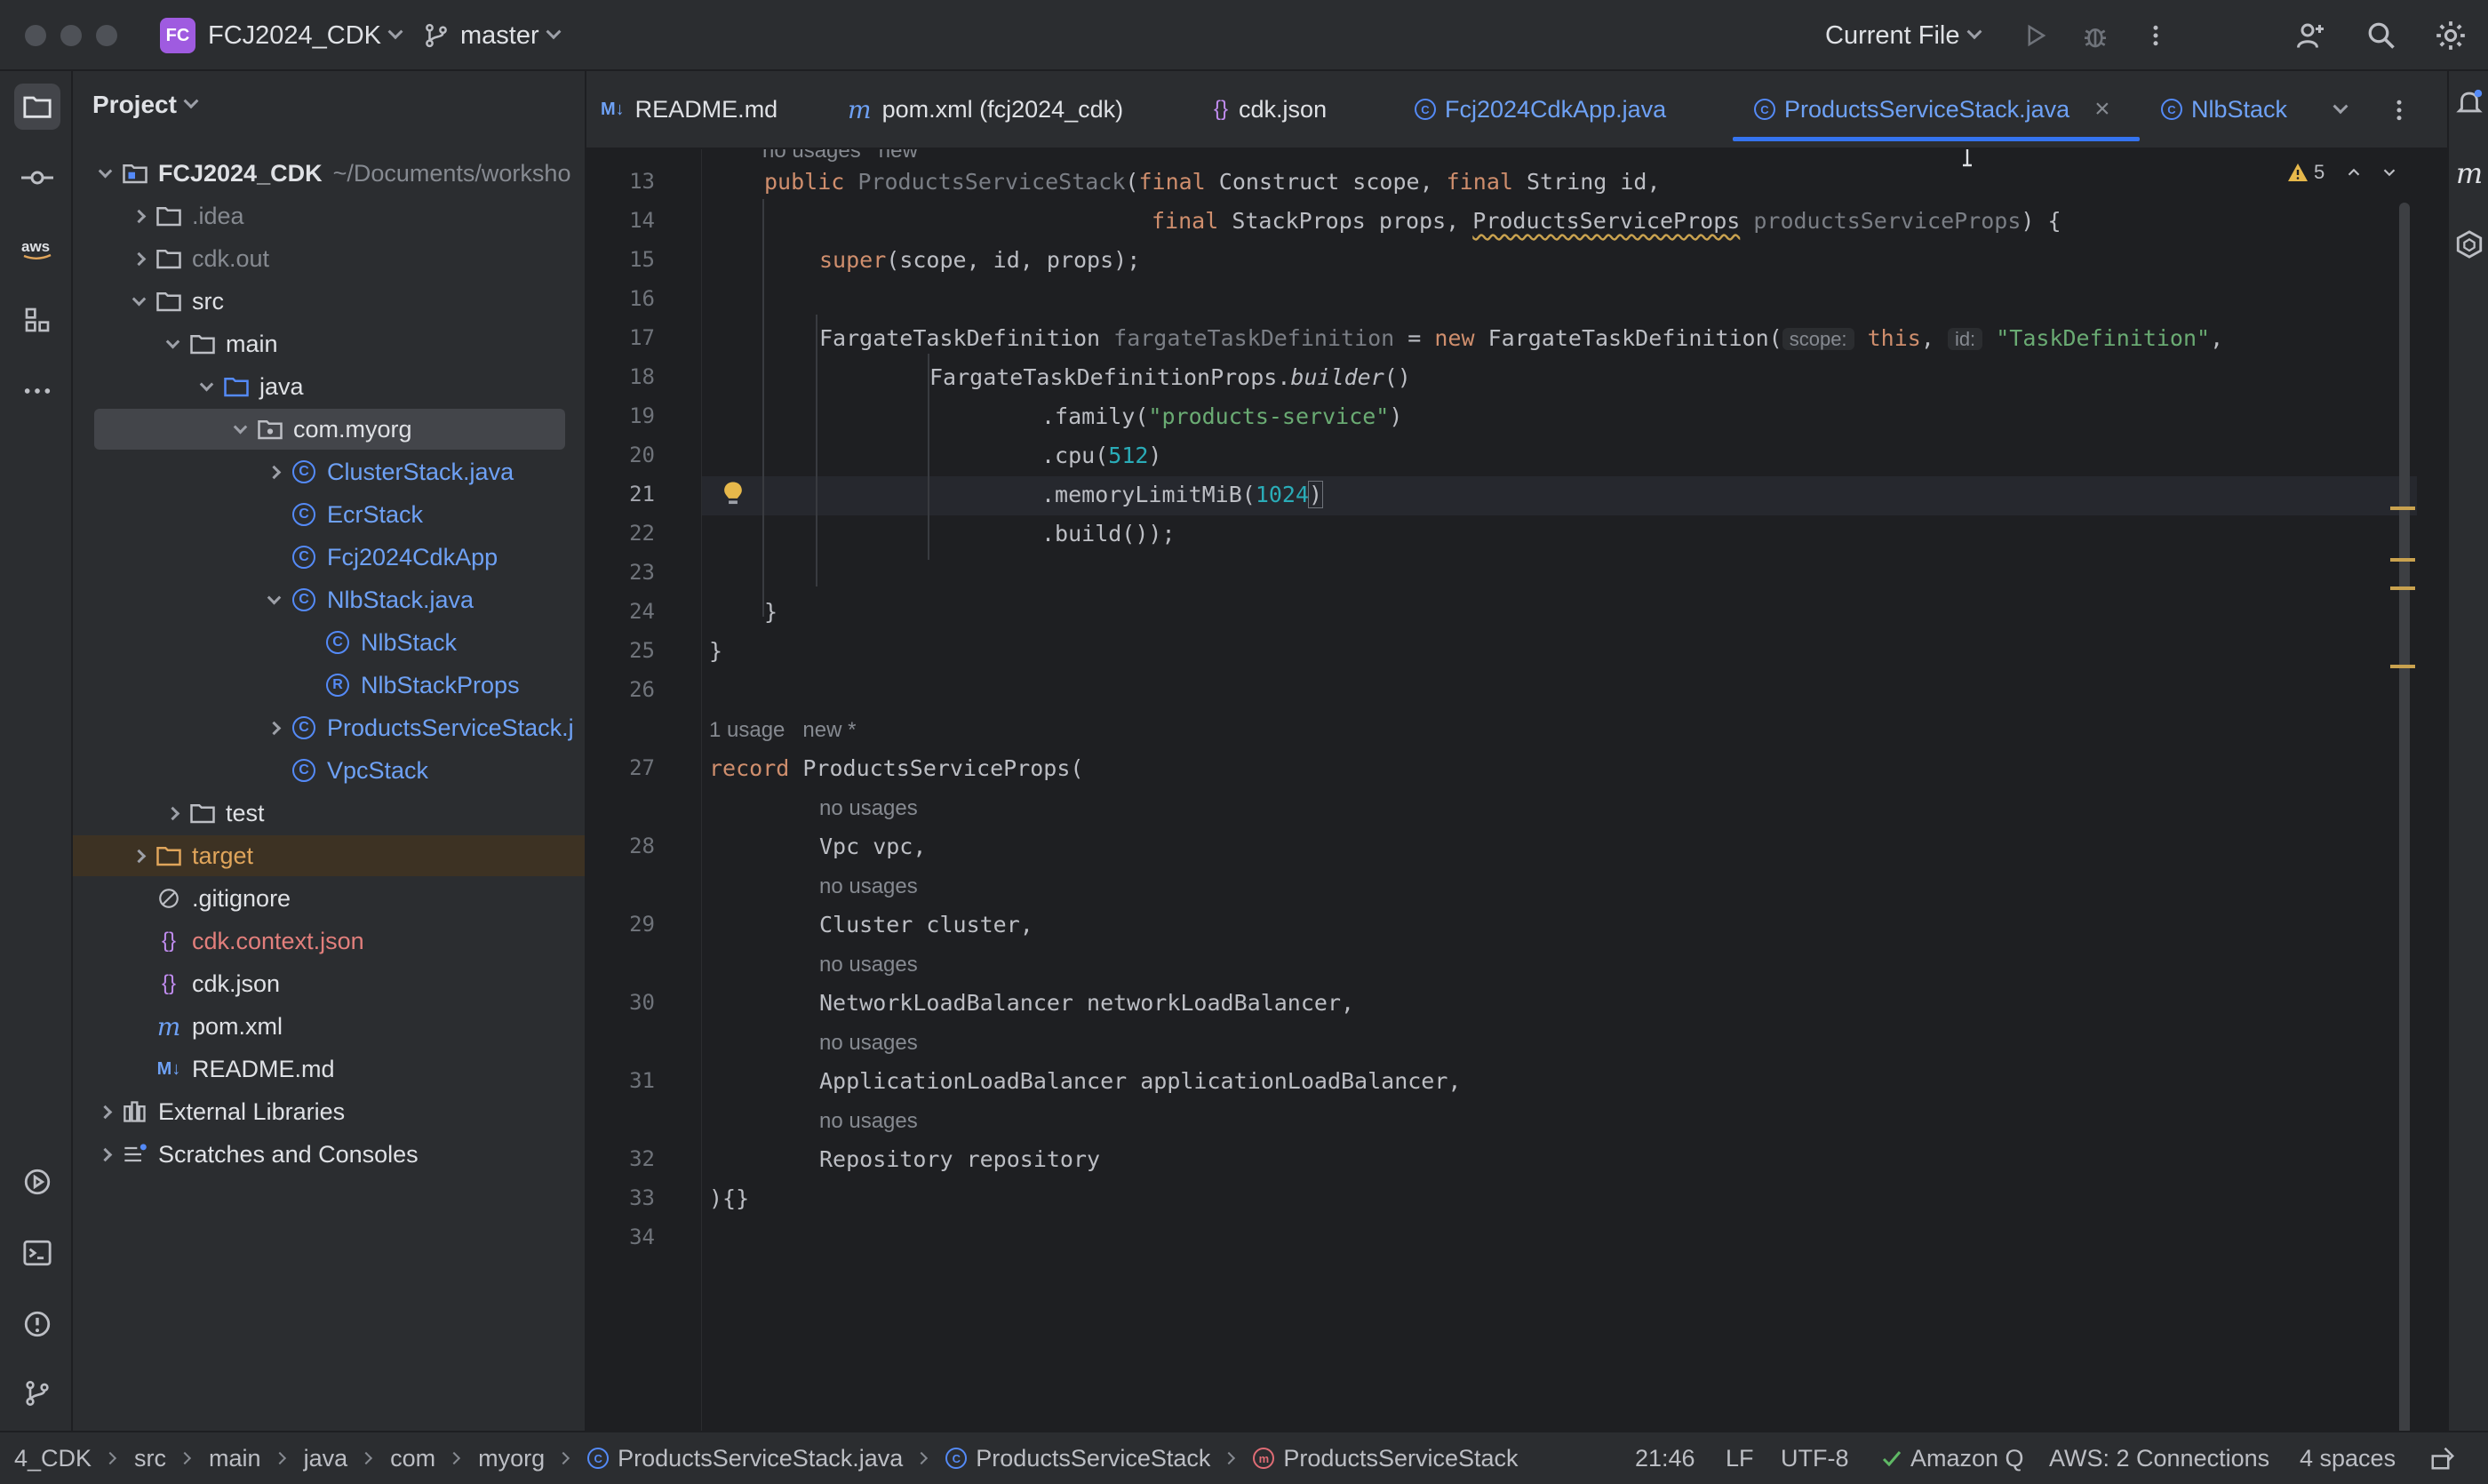  I want to click on more-actions-button, so click(2155, 35).